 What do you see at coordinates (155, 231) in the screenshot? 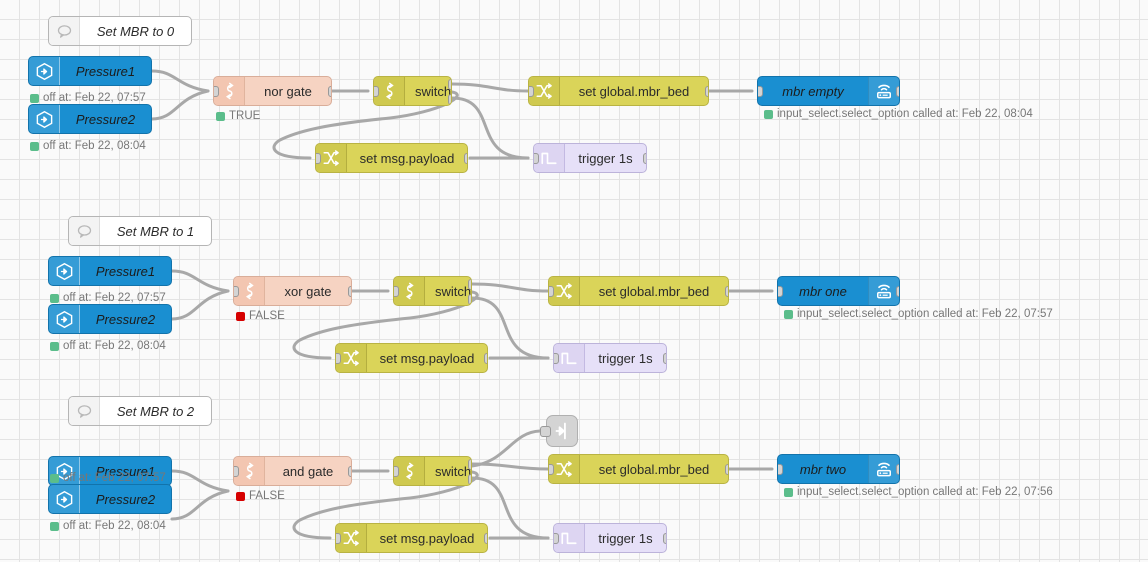
I see `comment-label: Set MBR to 1` at bounding box center [155, 231].